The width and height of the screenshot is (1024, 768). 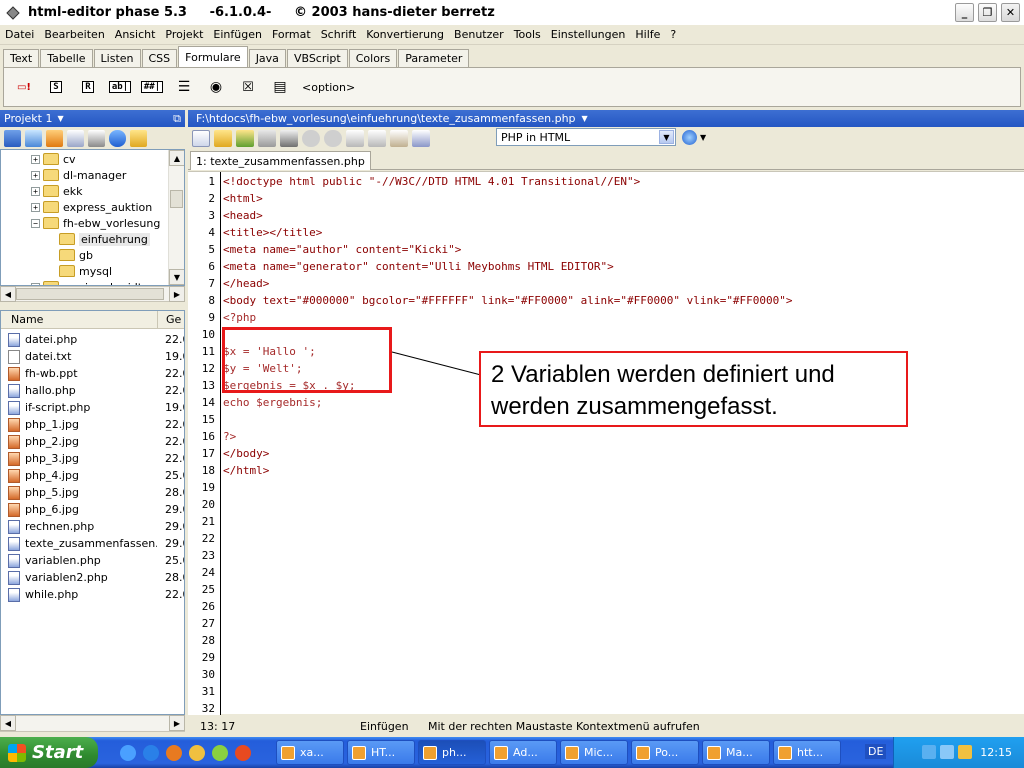 What do you see at coordinates (92, 492) in the screenshot?
I see `file-row: php_5.jpg 28.0` at bounding box center [92, 492].